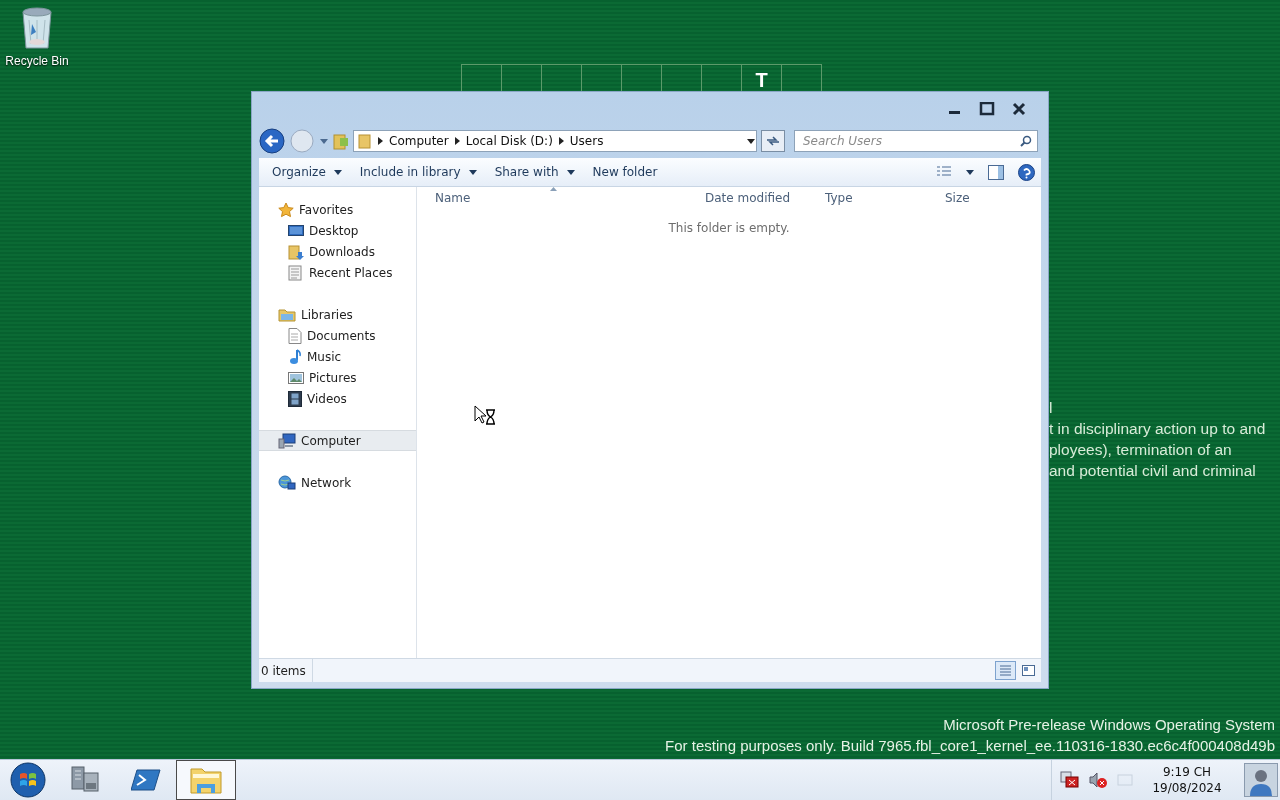  Describe the element at coordinates (1098, 780) in the screenshot. I see `speaker-muted-icon` at that location.